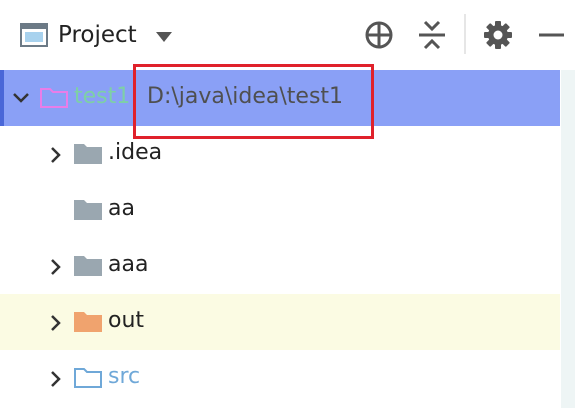 This screenshot has width=580, height=408. What do you see at coordinates (164, 37) in the screenshot?
I see `dropdown-arrow-icon` at bounding box center [164, 37].